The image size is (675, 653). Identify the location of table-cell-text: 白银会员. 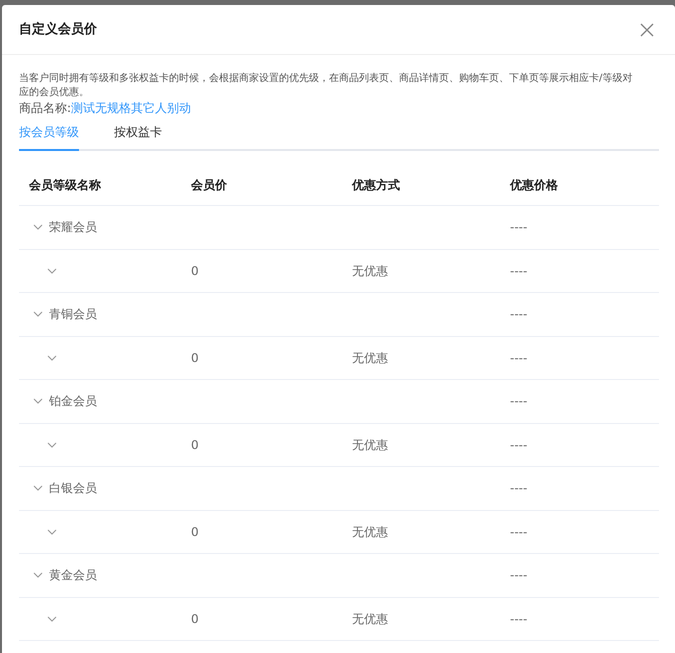
(73, 489).